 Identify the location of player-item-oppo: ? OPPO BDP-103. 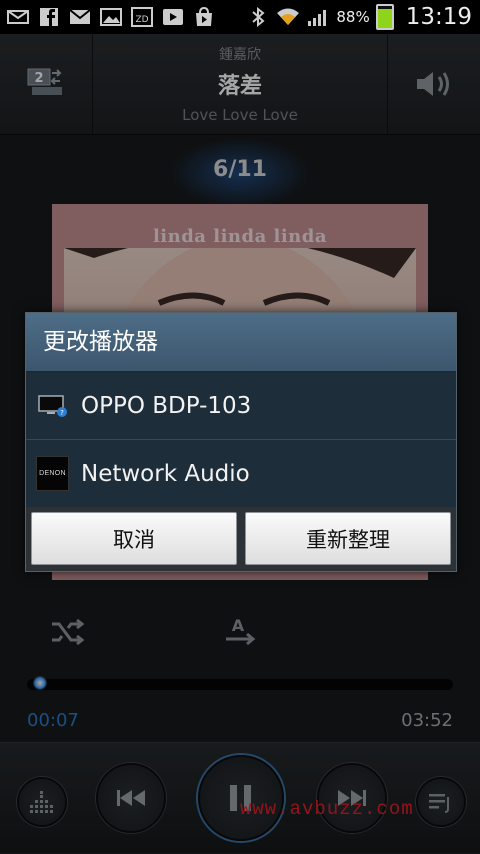
(241, 406).